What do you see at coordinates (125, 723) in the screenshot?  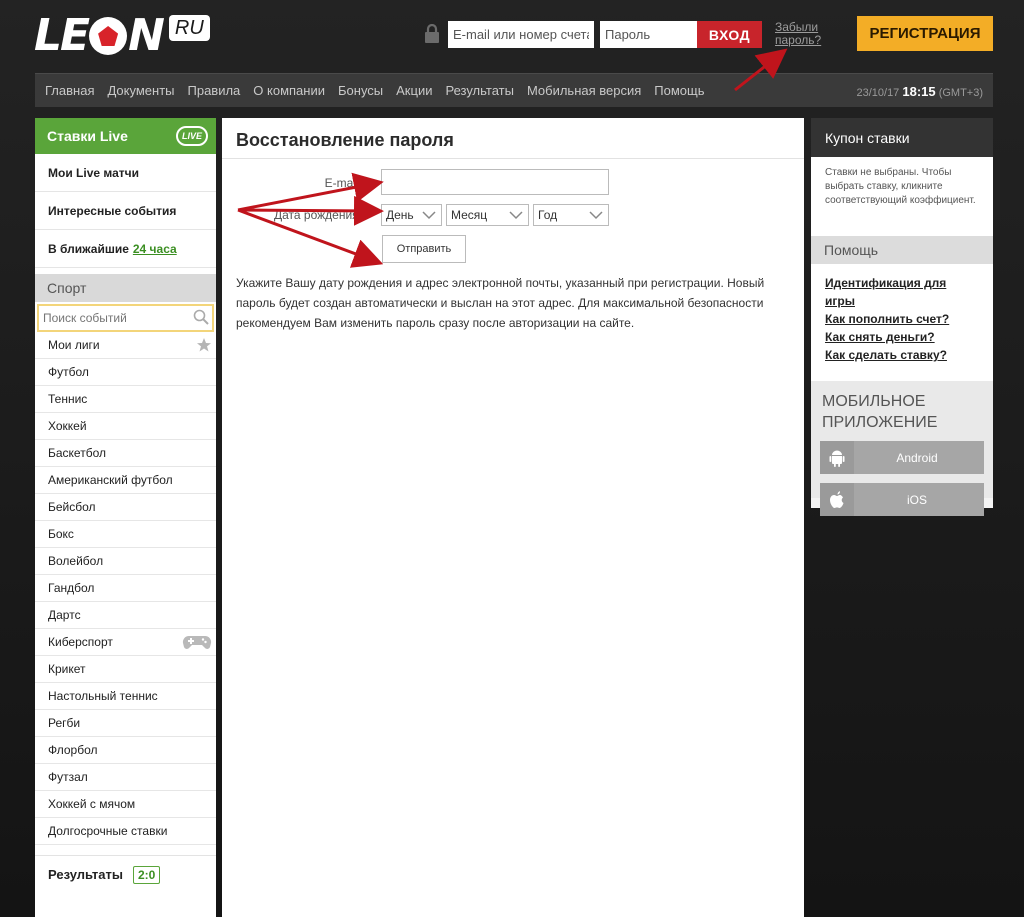 I see `sport-item-rugby: Регби` at bounding box center [125, 723].